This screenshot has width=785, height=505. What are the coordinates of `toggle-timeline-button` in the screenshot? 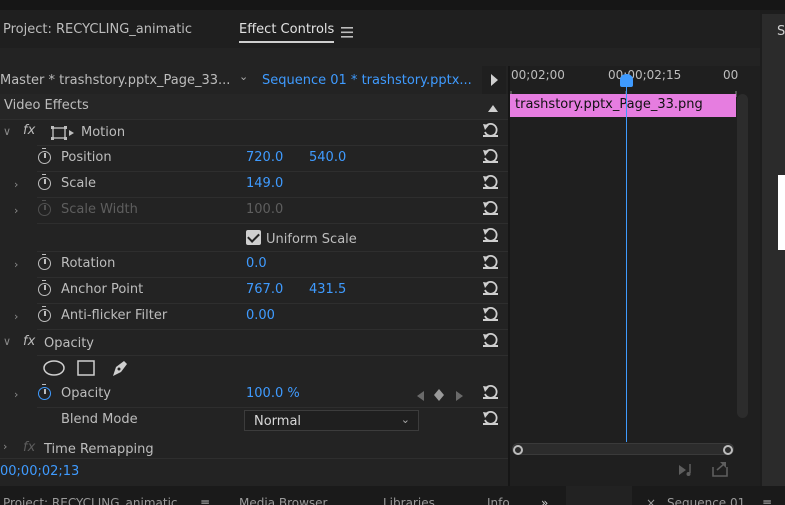 It's located at (494, 80).